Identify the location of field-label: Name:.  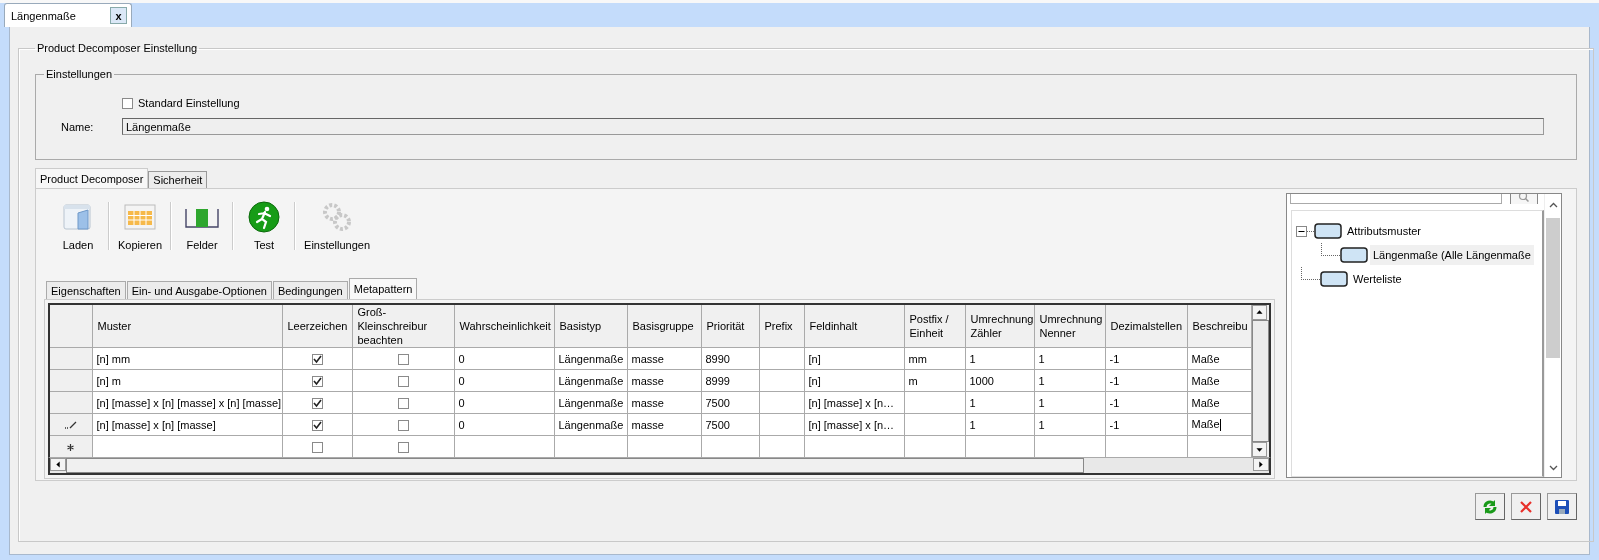
(77, 126).